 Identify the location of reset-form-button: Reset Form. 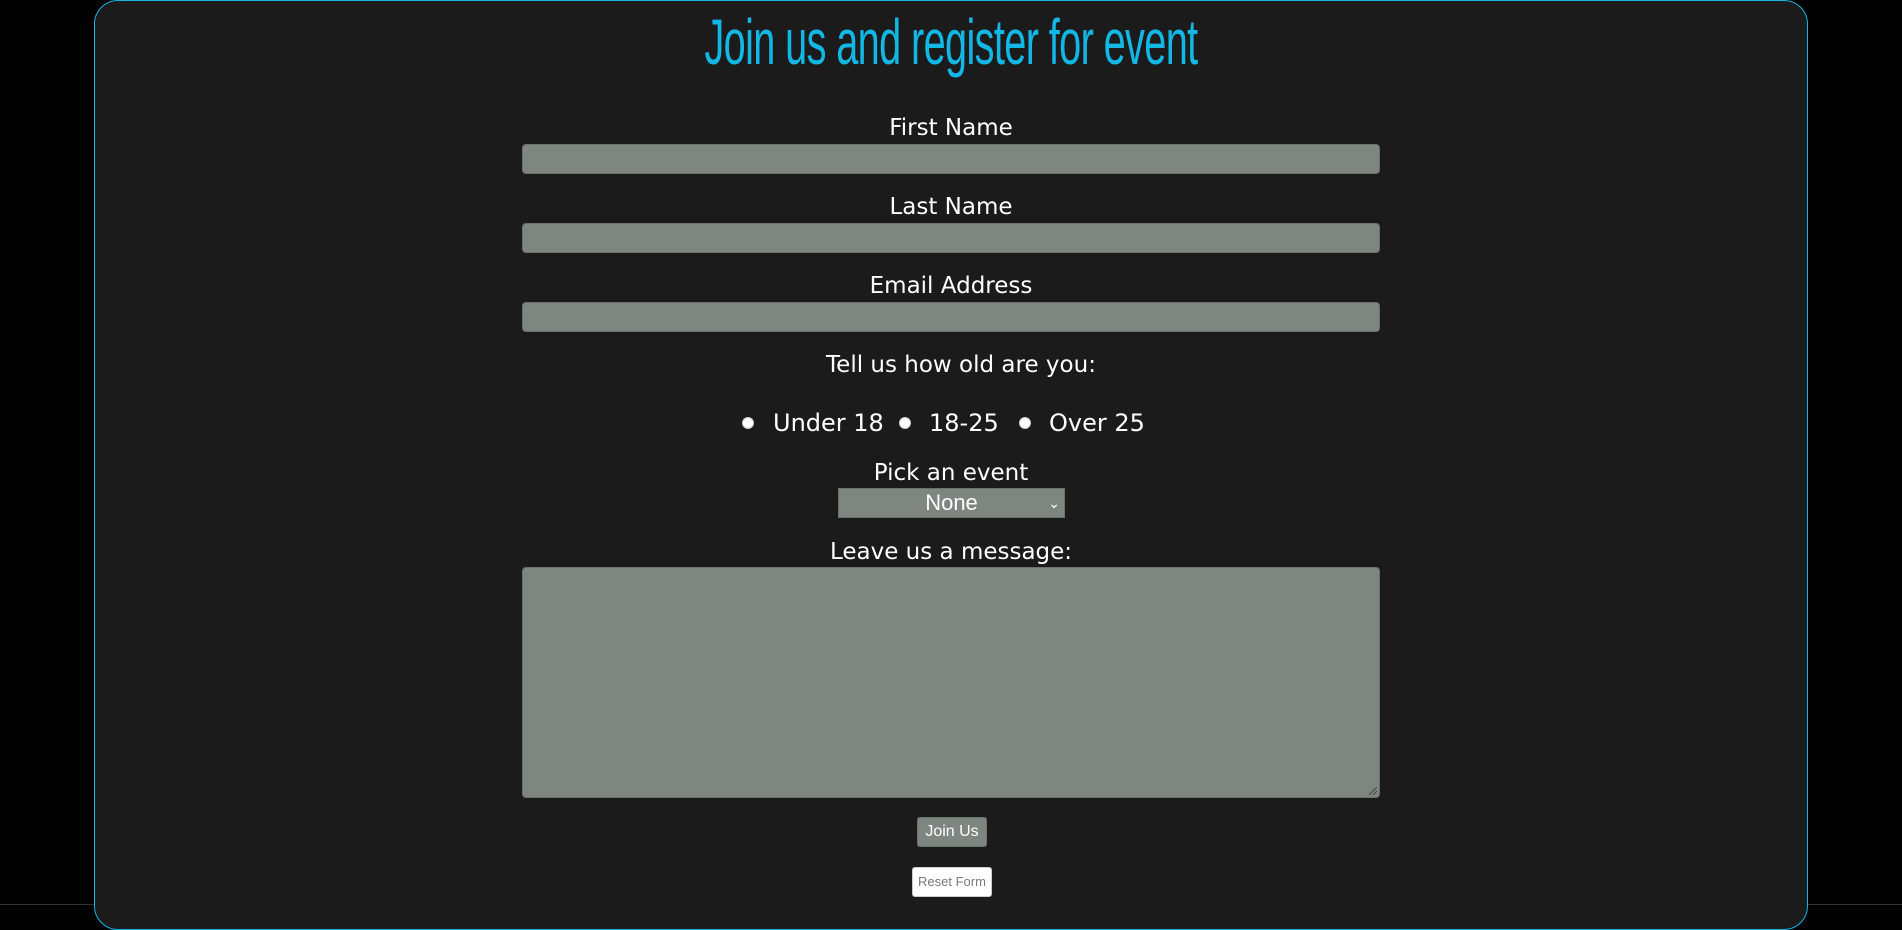
(952, 882).